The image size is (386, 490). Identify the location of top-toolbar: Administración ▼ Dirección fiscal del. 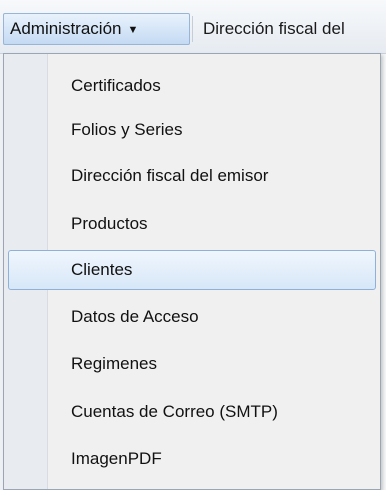
(193, 27).